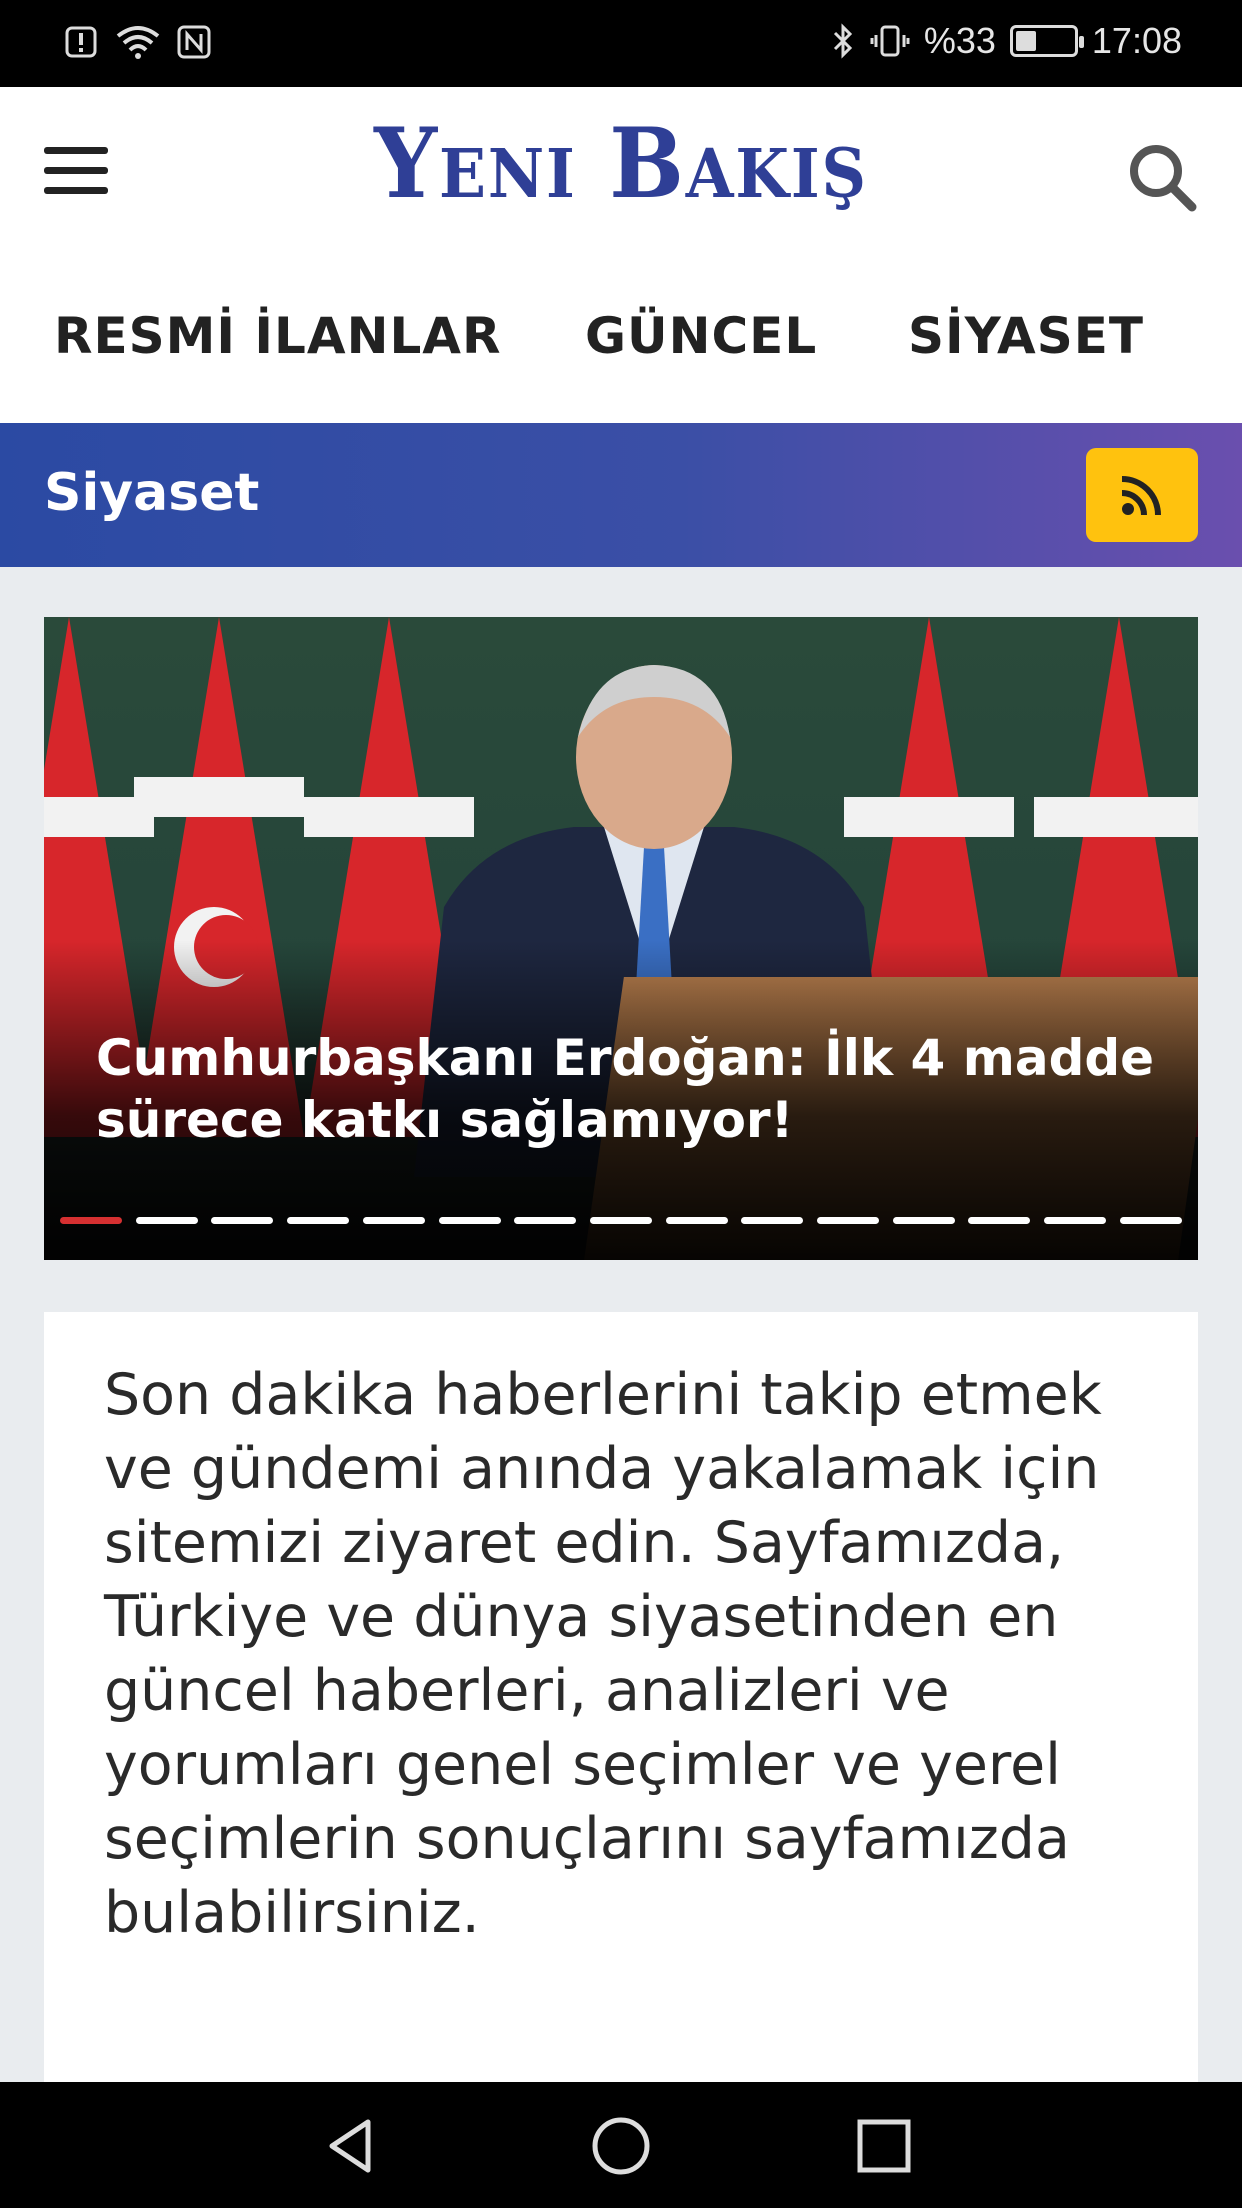  What do you see at coordinates (1006, 41) in the screenshot?
I see `status-right: %33 17:08` at bounding box center [1006, 41].